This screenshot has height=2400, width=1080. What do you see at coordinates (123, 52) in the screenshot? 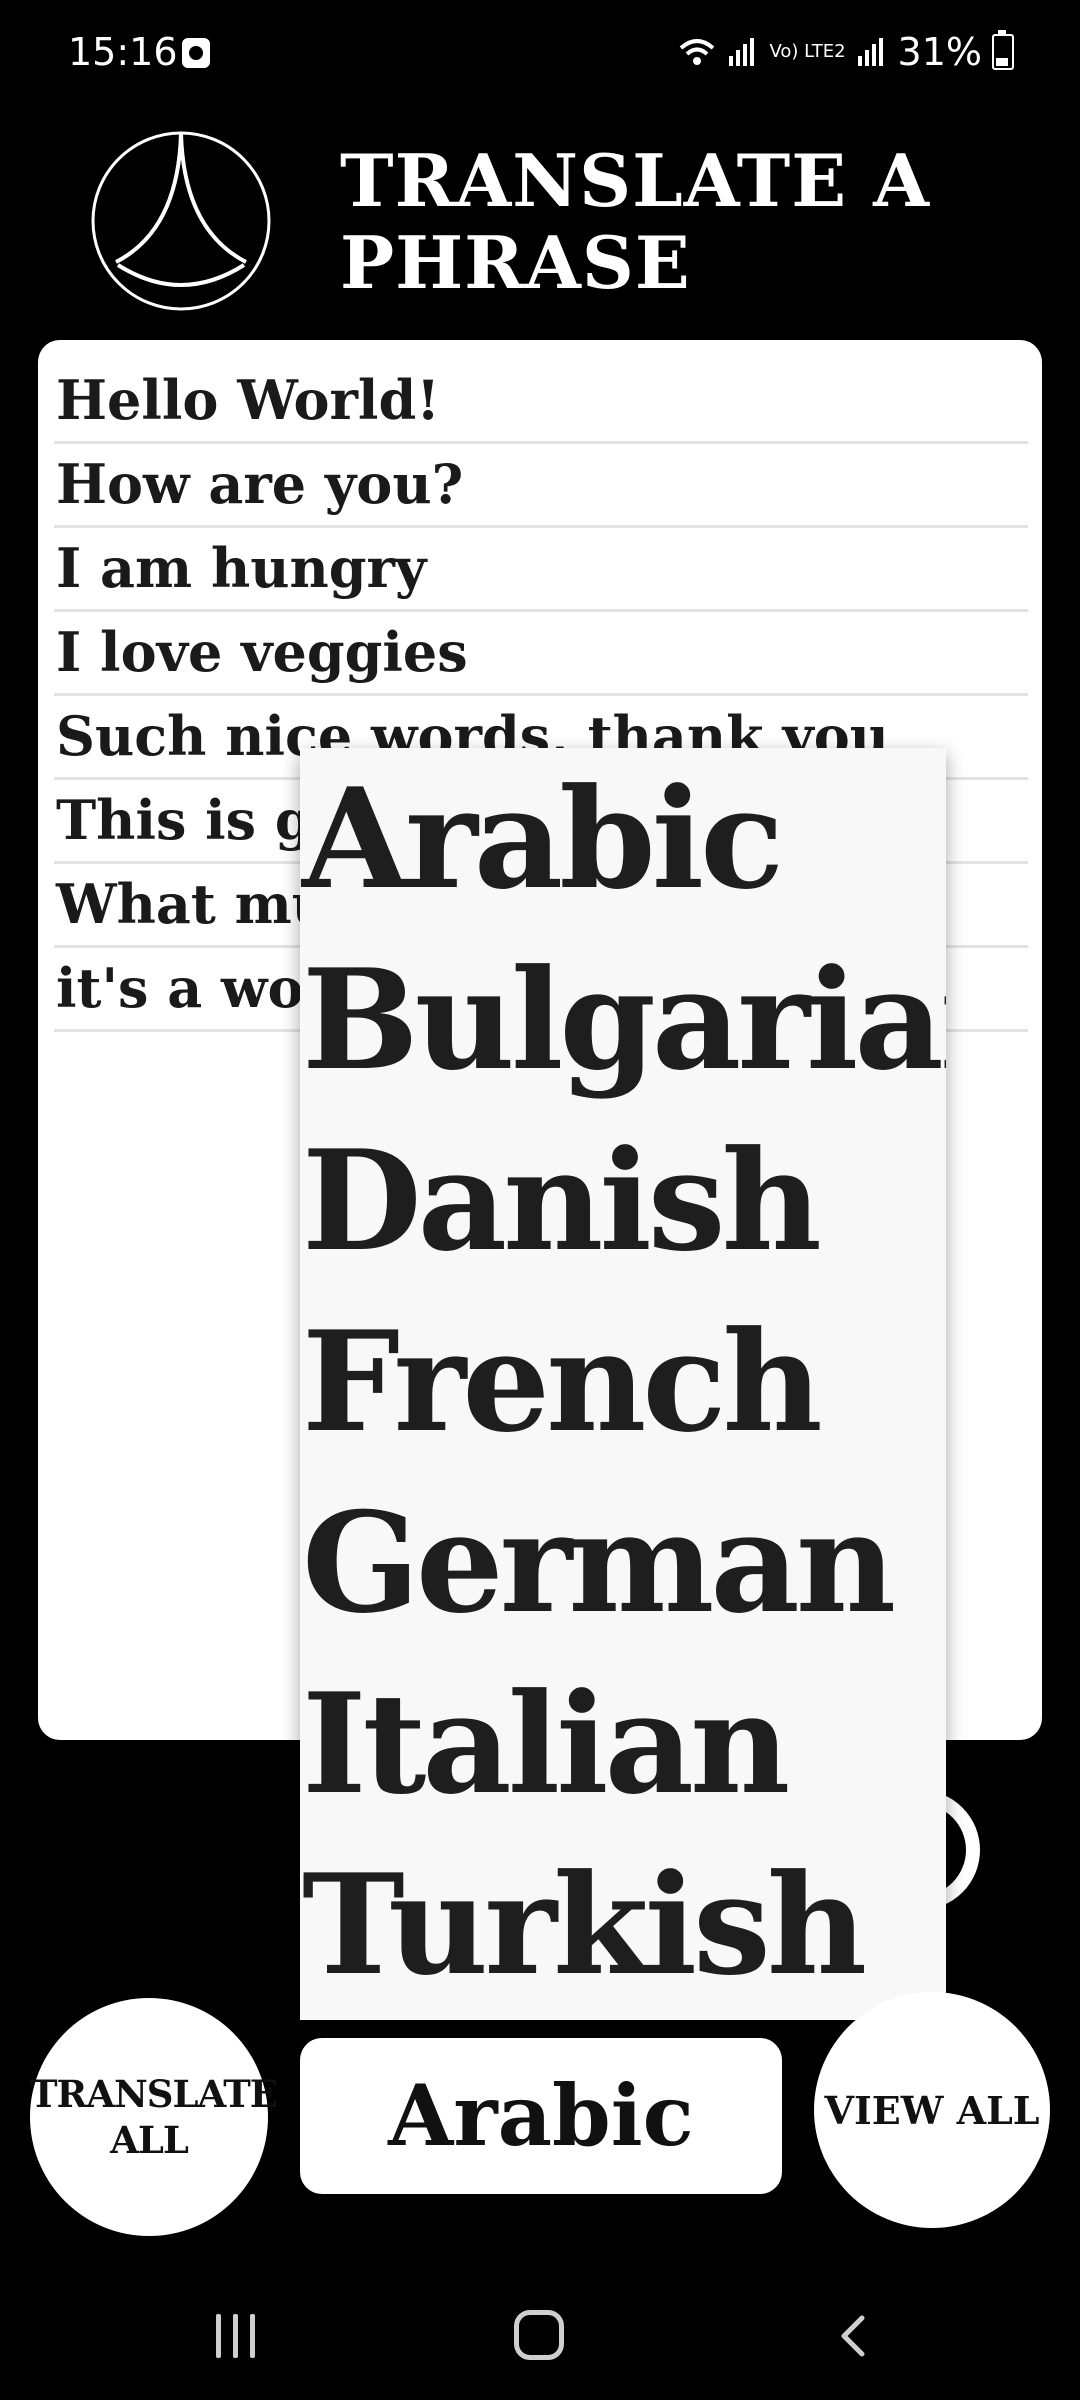
I see `status-time: 15:16` at bounding box center [123, 52].